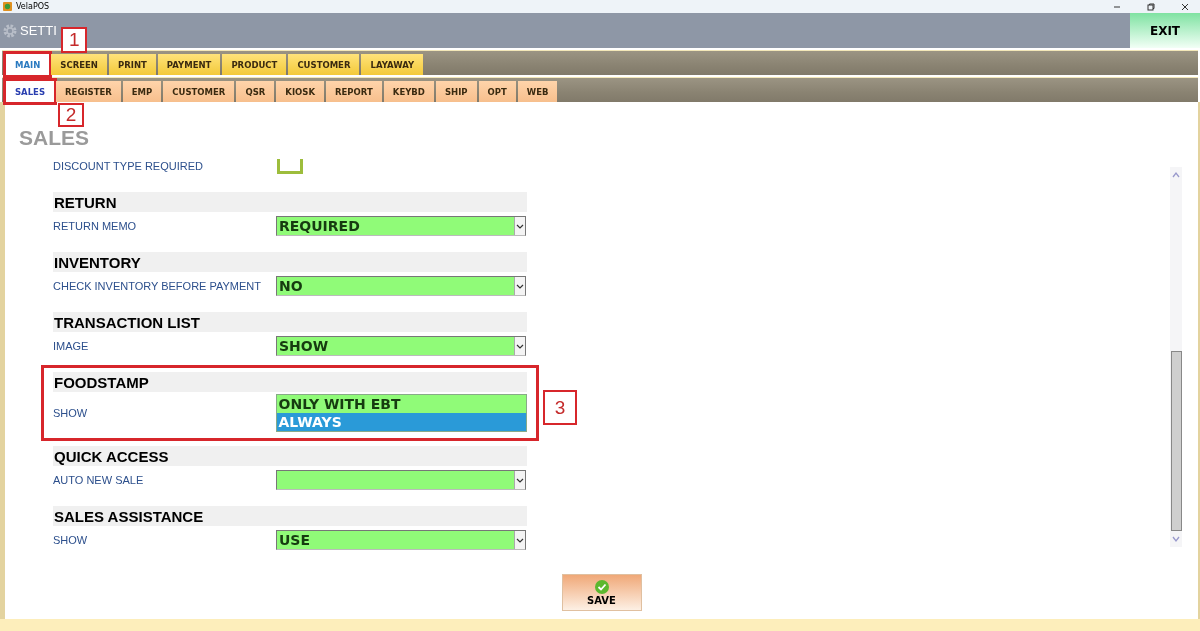  Describe the element at coordinates (28, 64) in the screenshot. I see `tab: MAIN` at that location.